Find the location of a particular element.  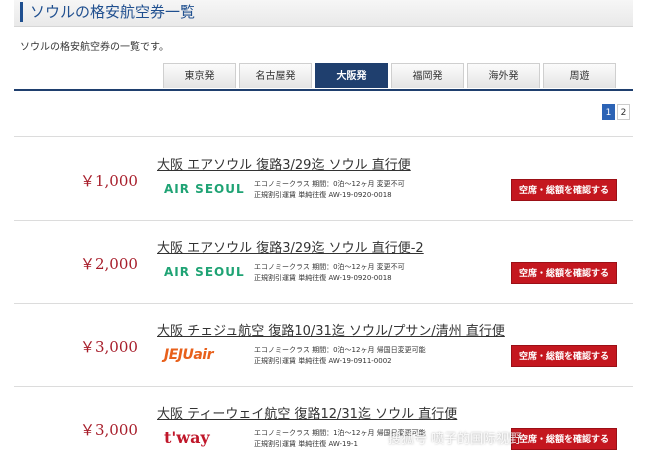

watermark: 搜狐号 喷子的国际视野 is located at coordinates (455, 439).